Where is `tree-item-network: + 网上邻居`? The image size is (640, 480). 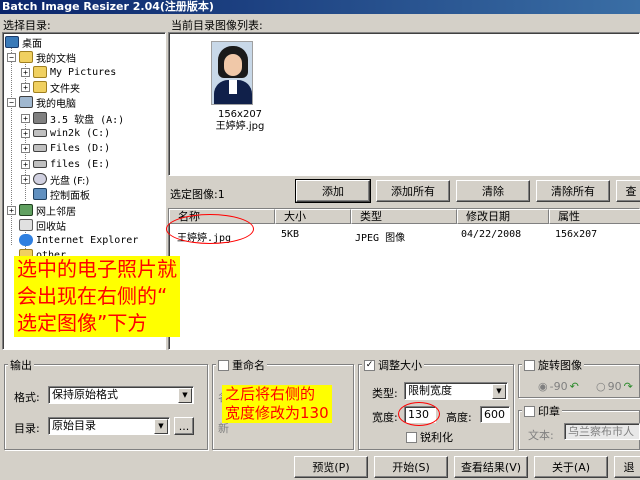
tree-item-network: + 网上邻居 is located at coordinates (41, 210).